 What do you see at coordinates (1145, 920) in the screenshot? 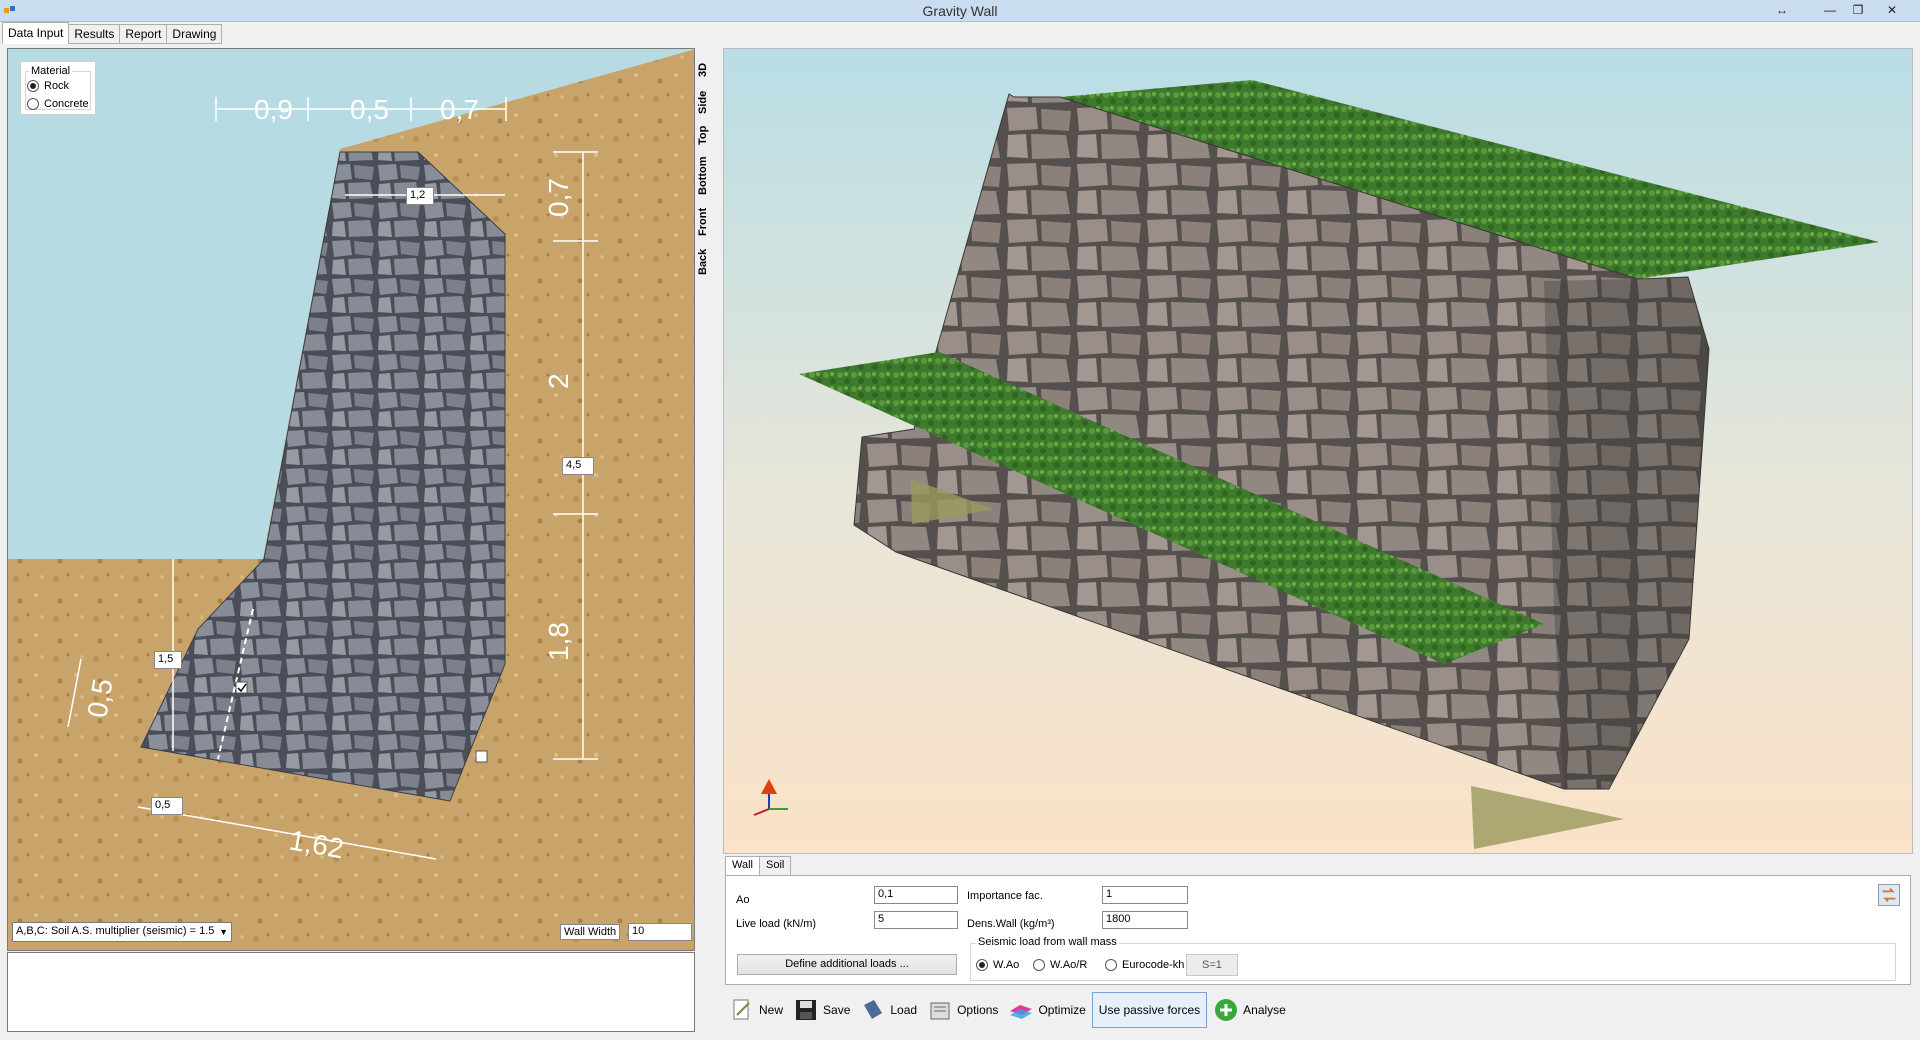
I see `dens-wall-input: 1800` at bounding box center [1145, 920].